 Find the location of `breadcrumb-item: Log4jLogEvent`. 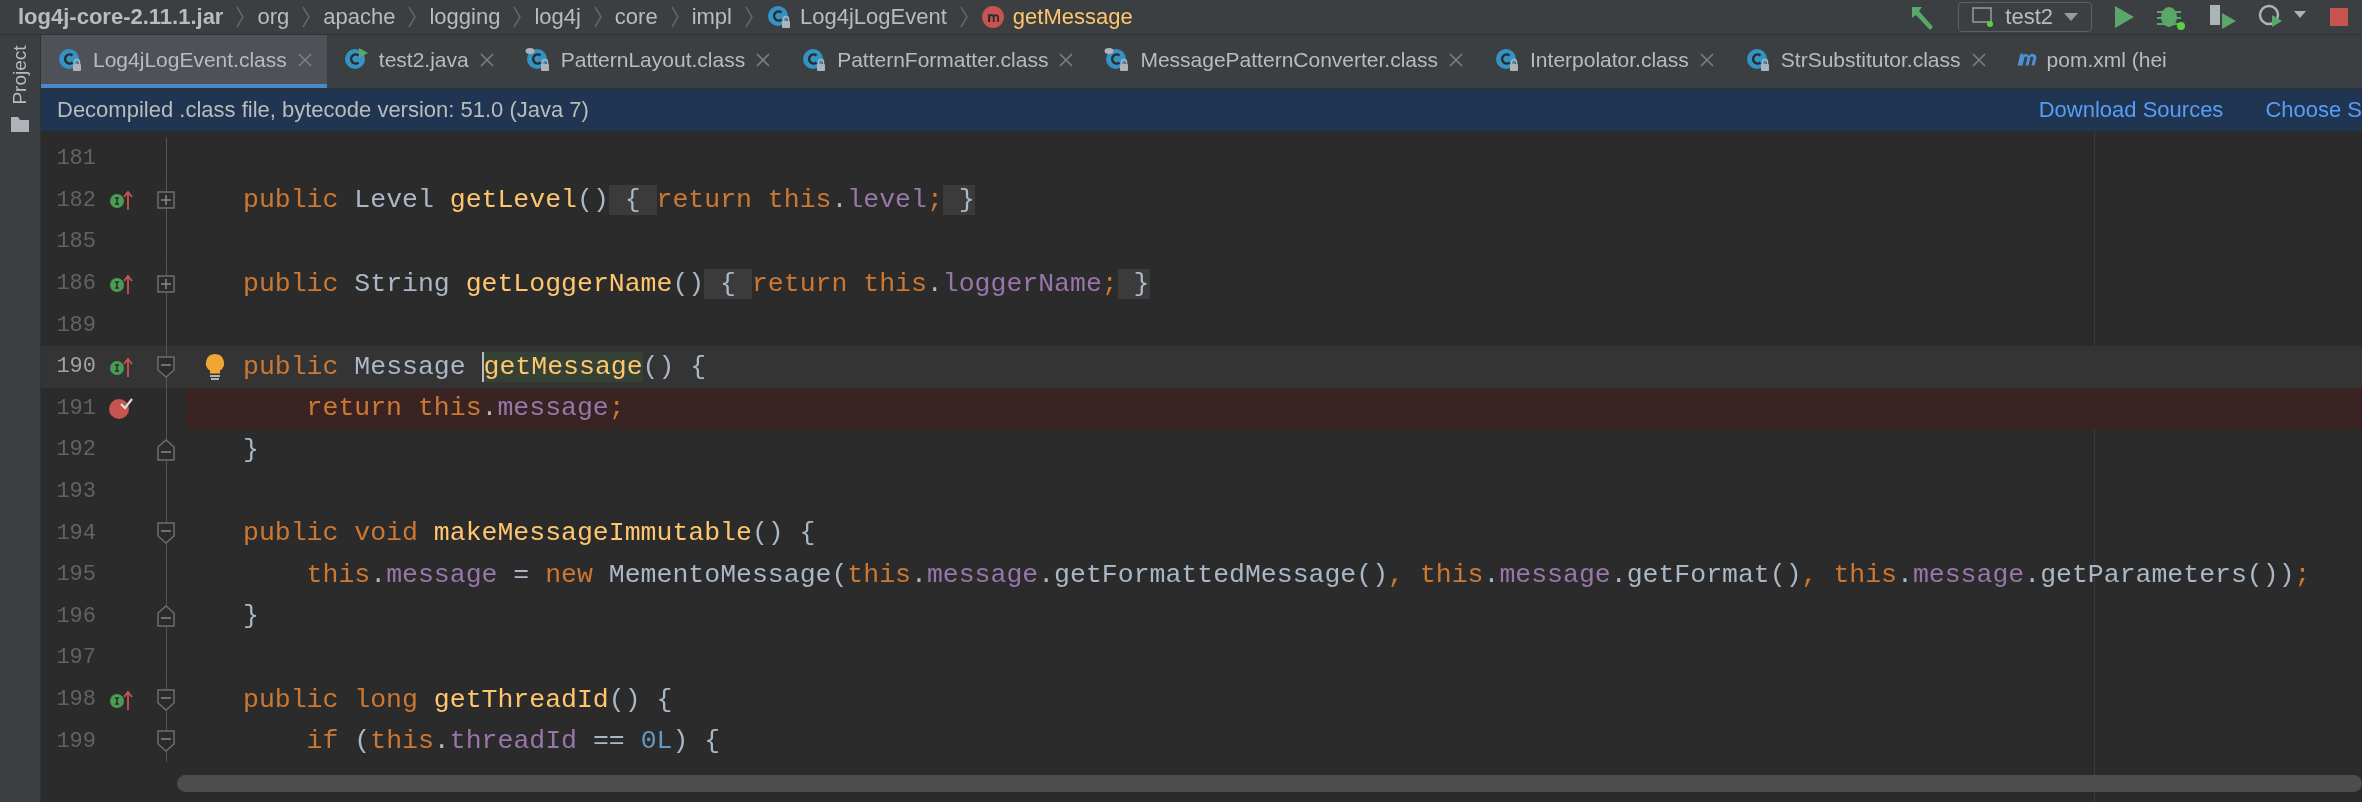

breadcrumb-item: Log4jLogEvent is located at coordinates (873, 17).